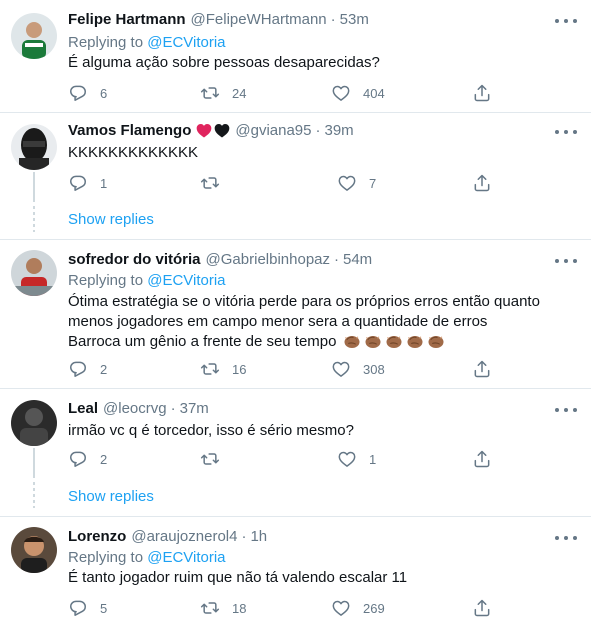 The height and width of the screenshot is (622, 591). Describe the element at coordinates (87, 93) in the screenshot. I see `reply-button: 6` at that location.